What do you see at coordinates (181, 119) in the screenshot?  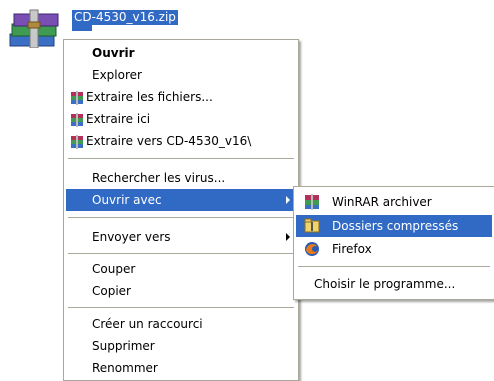 I see `menu-item-extraire-ici: Extraire ici` at bounding box center [181, 119].